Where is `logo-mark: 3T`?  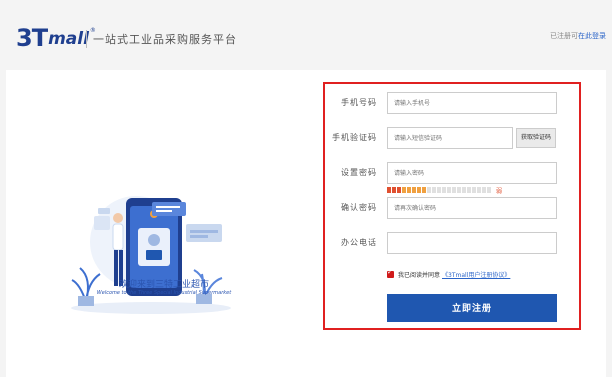
logo-mark: 3T is located at coordinates (32, 38).